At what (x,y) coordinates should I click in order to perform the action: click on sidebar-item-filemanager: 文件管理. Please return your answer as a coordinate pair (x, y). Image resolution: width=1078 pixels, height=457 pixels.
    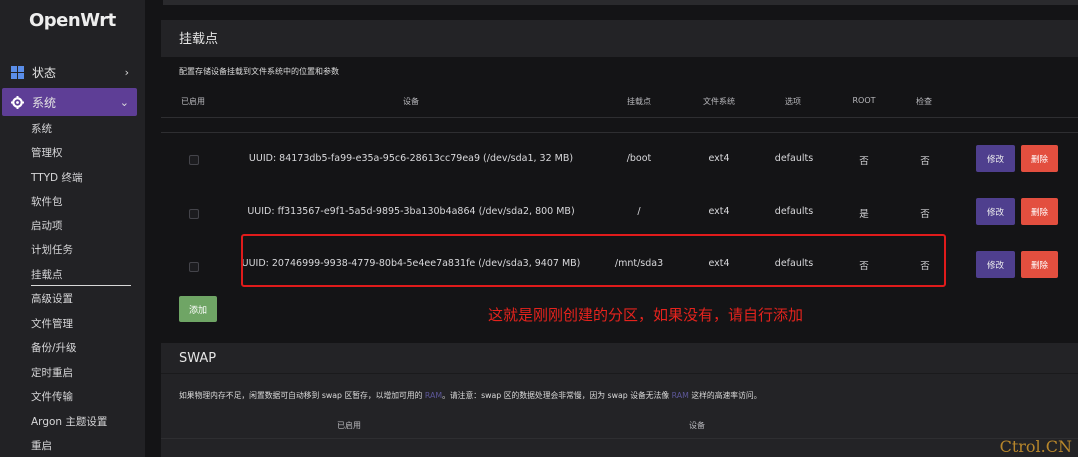
    Looking at the image, I should click on (52, 324).